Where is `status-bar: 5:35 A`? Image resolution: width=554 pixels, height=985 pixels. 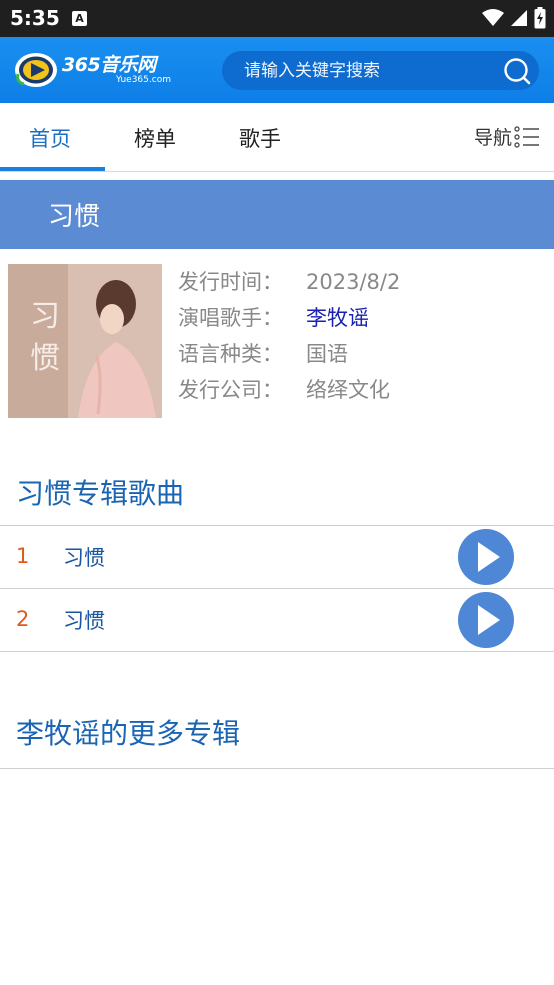 status-bar: 5:35 A is located at coordinates (277, 18).